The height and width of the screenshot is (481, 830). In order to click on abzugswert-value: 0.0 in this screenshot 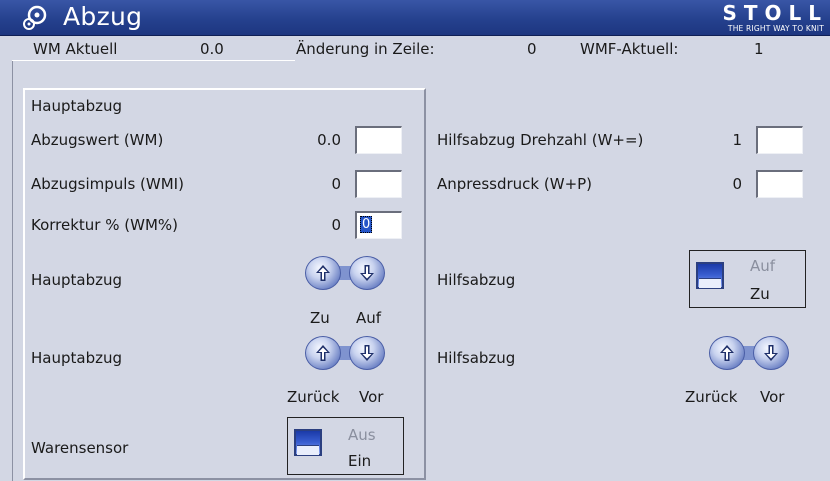, I will do `click(329, 140)`.